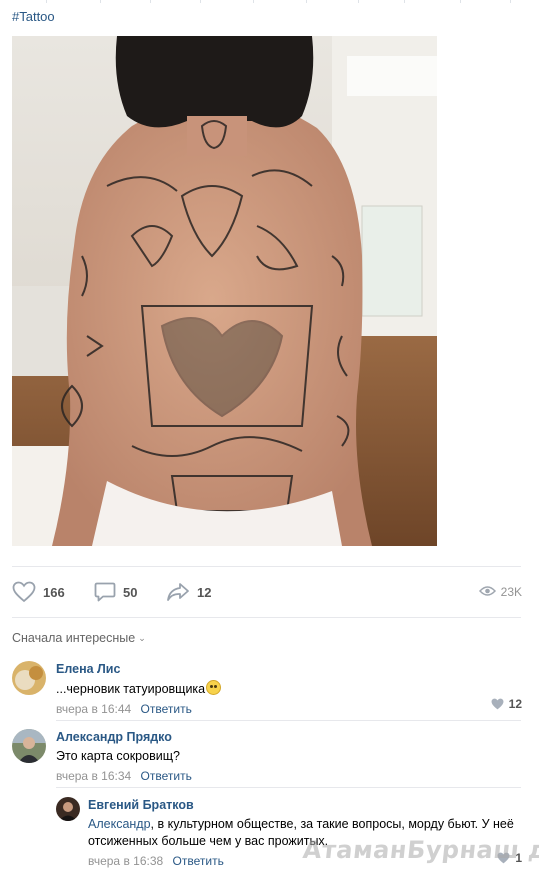 This screenshot has height=875, width=539. Describe the element at coordinates (289, 669) in the screenshot. I see `comment-author: Елена Лис` at that location.